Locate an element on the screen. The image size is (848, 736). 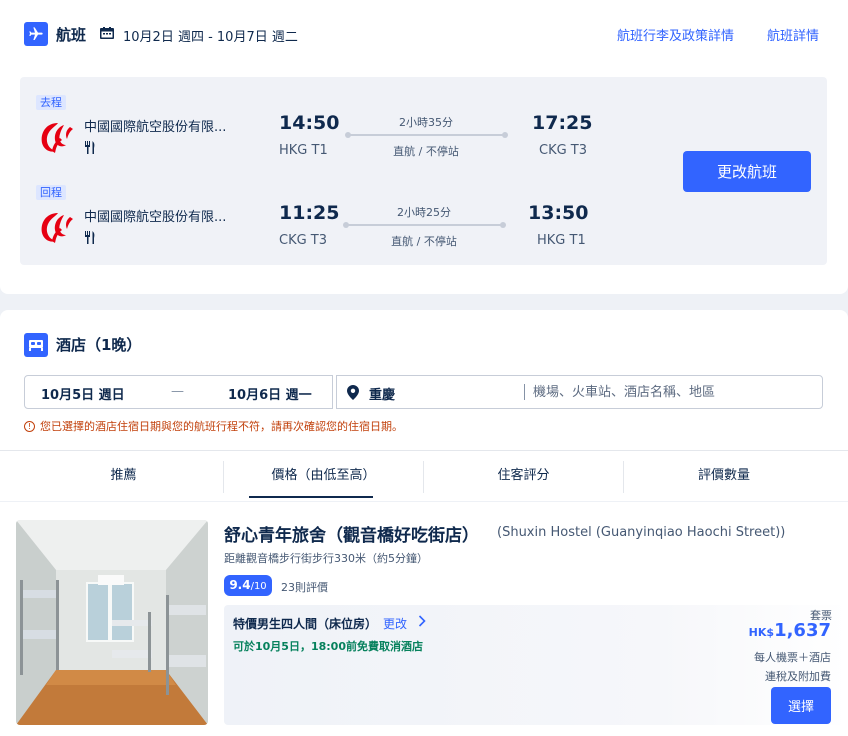
rating-score: 9.4 is located at coordinates (240, 585).